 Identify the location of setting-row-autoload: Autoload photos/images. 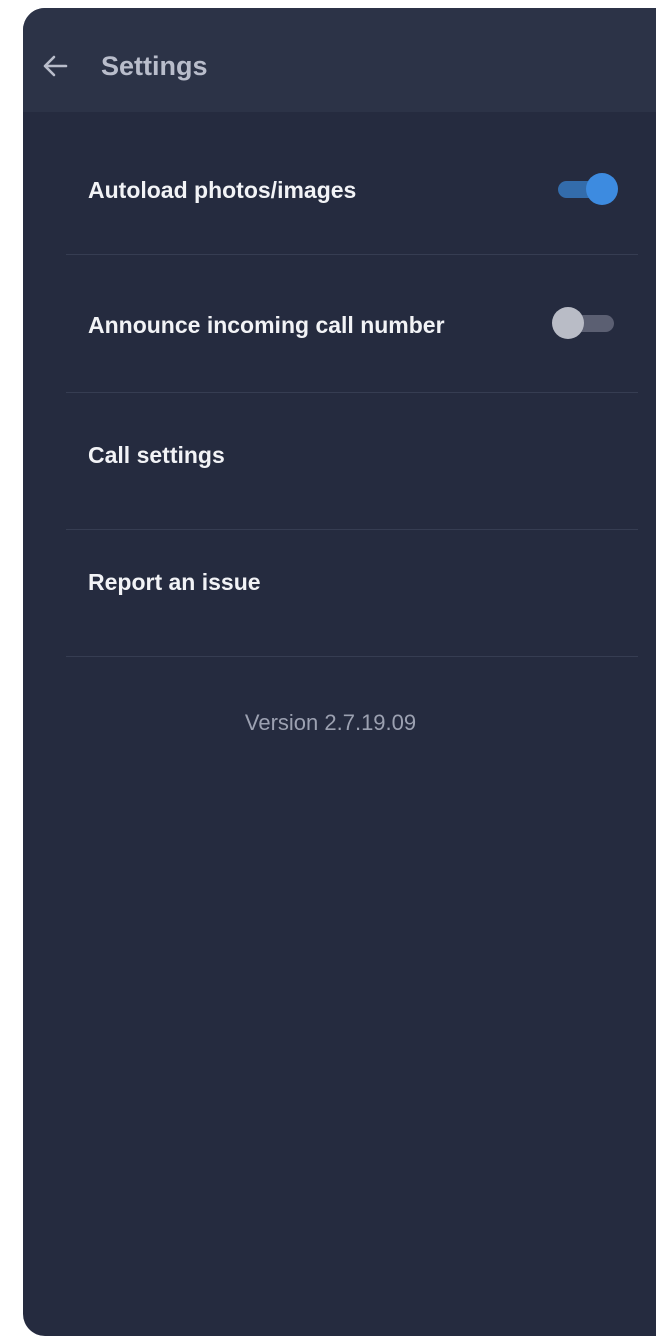
(352, 183).